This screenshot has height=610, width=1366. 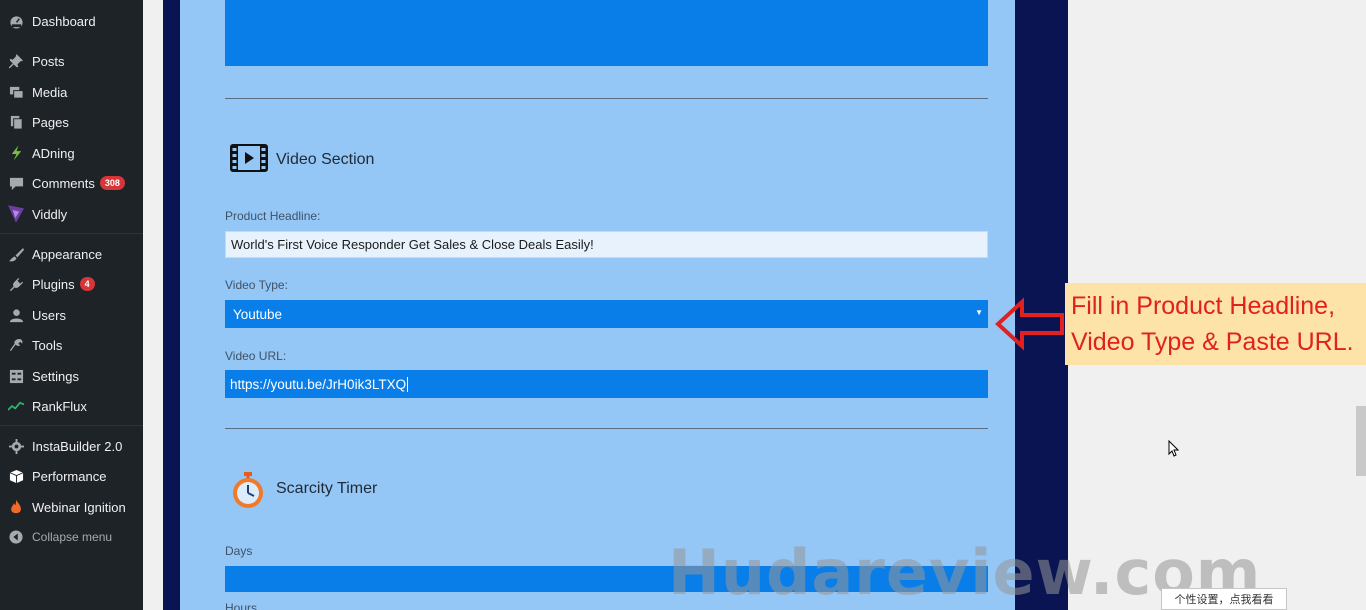 What do you see at coordinates (77, 446) in the screenshot?
I see `sidebar-item-label: InstaBuilder 2.0` at bounding box center [77, 446].